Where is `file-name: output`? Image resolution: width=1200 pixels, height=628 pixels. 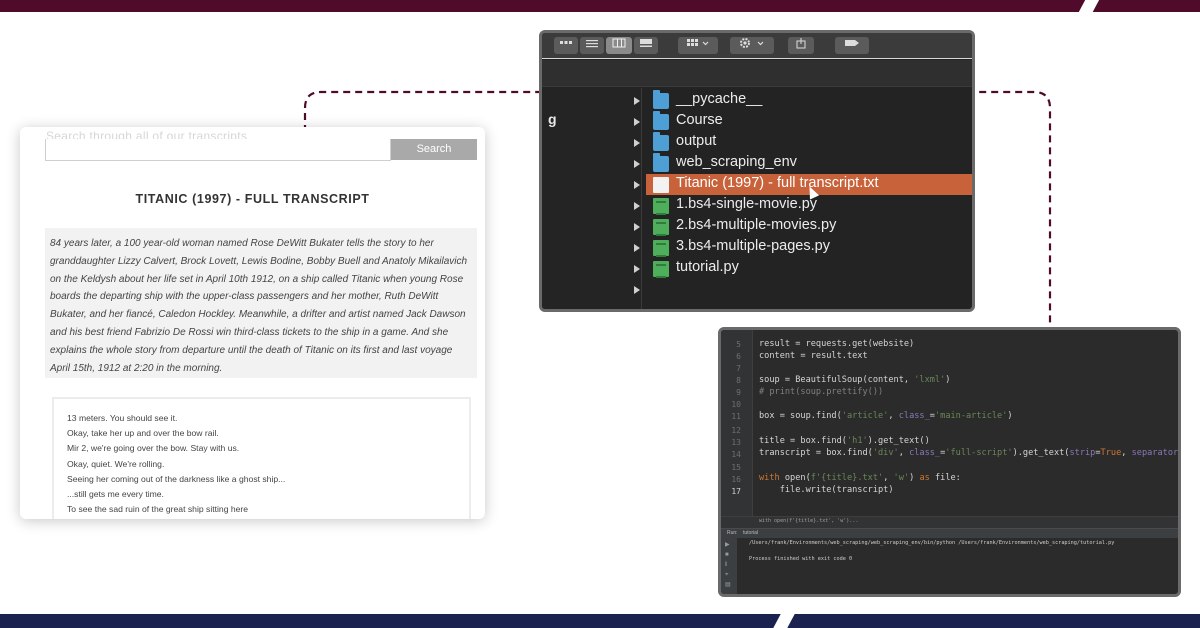
file-name: output is located at coordinates (696, 141).